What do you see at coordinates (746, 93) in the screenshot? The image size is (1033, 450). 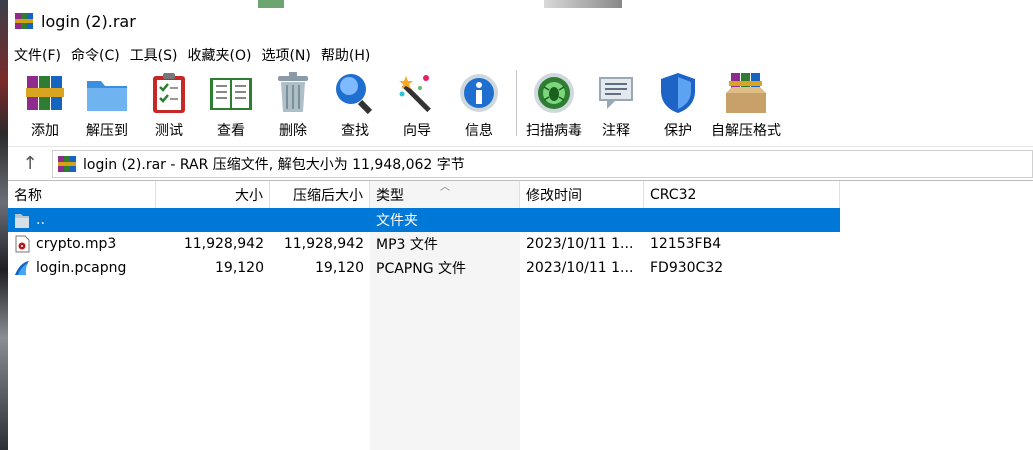 I see `sfx-box-icon` at bounding box center [746, 93].